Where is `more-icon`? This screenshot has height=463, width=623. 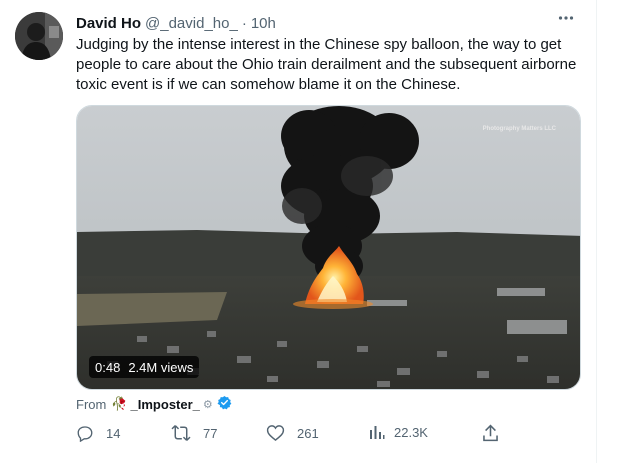 more-icon is located at coordinates (566, 20).